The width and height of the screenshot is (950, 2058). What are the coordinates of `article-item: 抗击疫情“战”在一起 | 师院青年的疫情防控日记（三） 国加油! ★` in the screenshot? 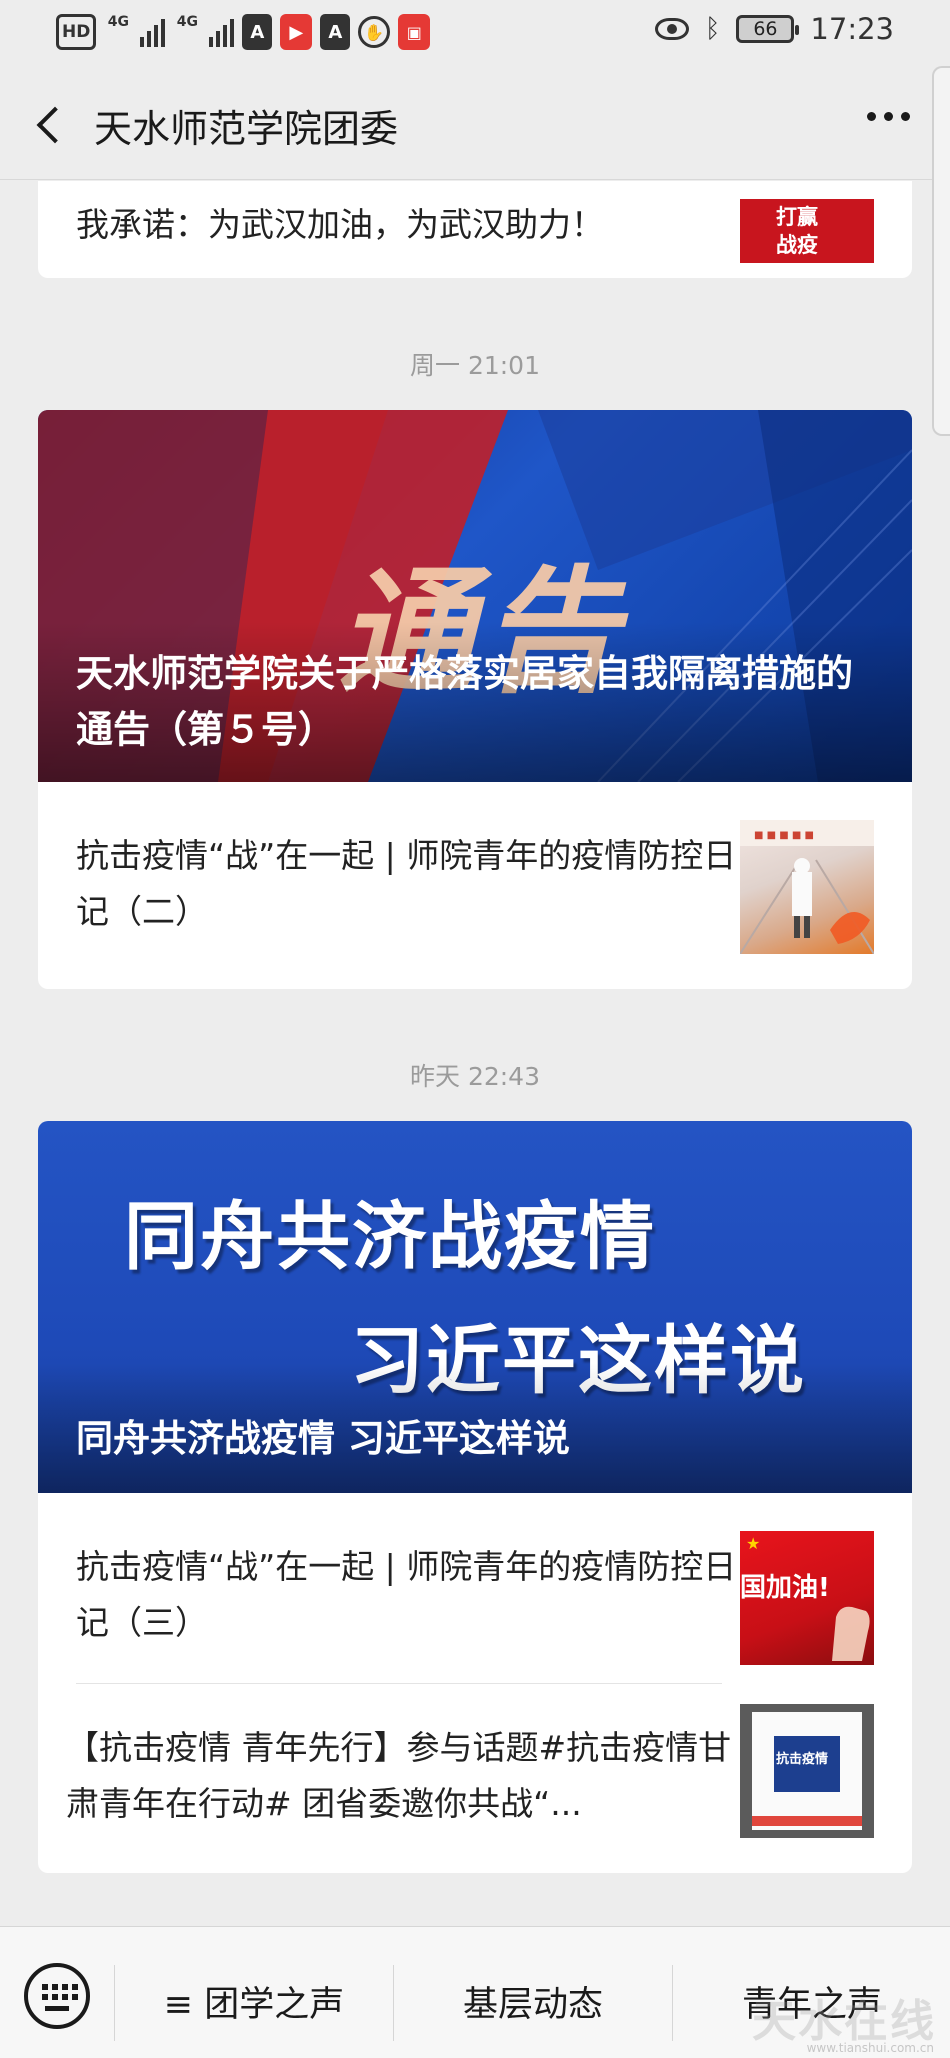 It's located at (475, 1588).